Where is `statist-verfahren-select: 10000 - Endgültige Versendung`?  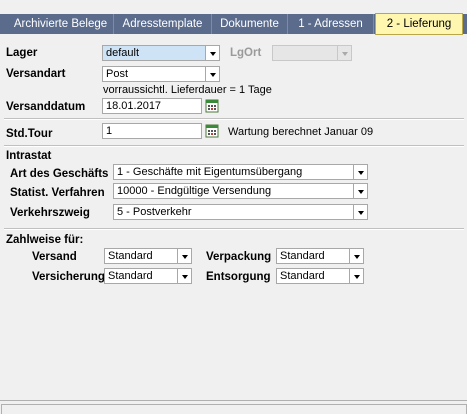
statist-verfahren-select: 10000 - Endgültige Versendung is located at coordinates (233, 191).